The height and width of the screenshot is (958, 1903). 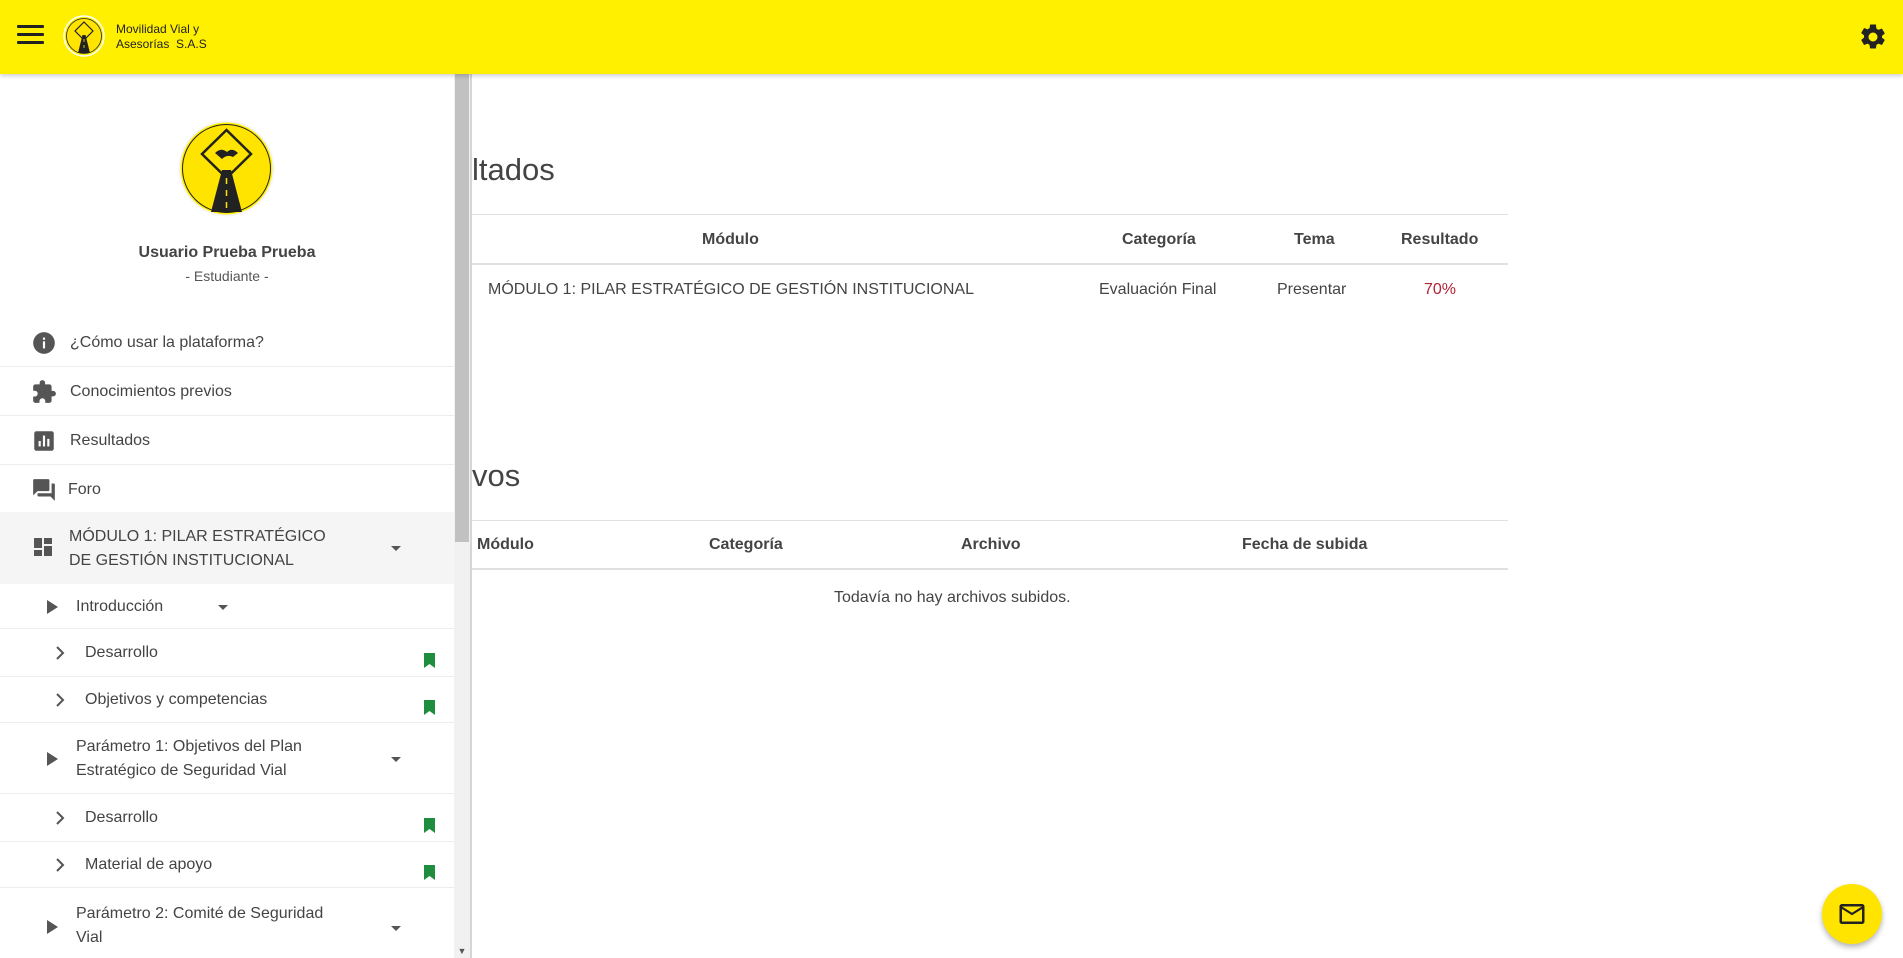 I want to click on sidebar-divider, so click(x=471, y=516).